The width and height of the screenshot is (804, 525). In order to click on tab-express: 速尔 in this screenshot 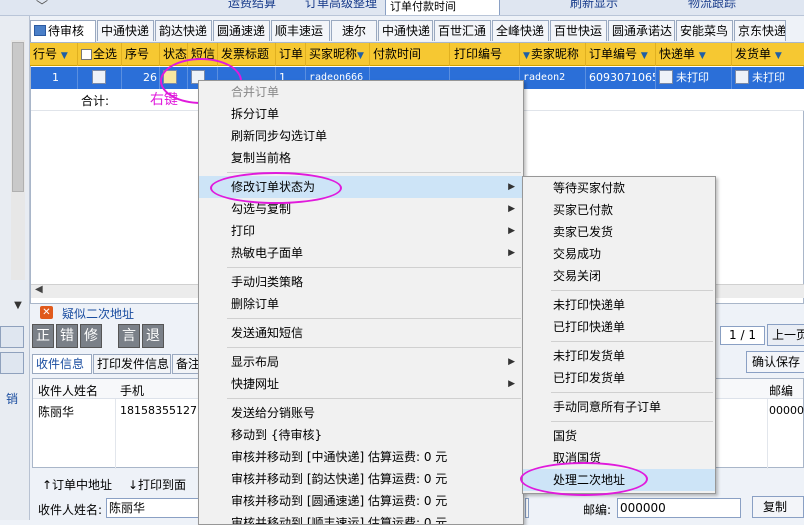, I will do `click(354, 30)`.